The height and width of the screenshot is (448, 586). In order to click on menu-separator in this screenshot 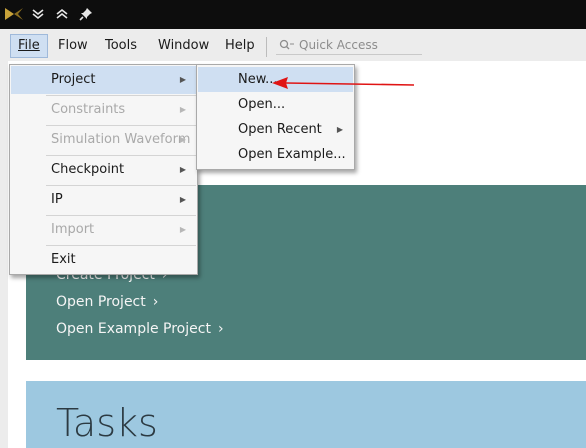, I will do `click(266, 47)`.